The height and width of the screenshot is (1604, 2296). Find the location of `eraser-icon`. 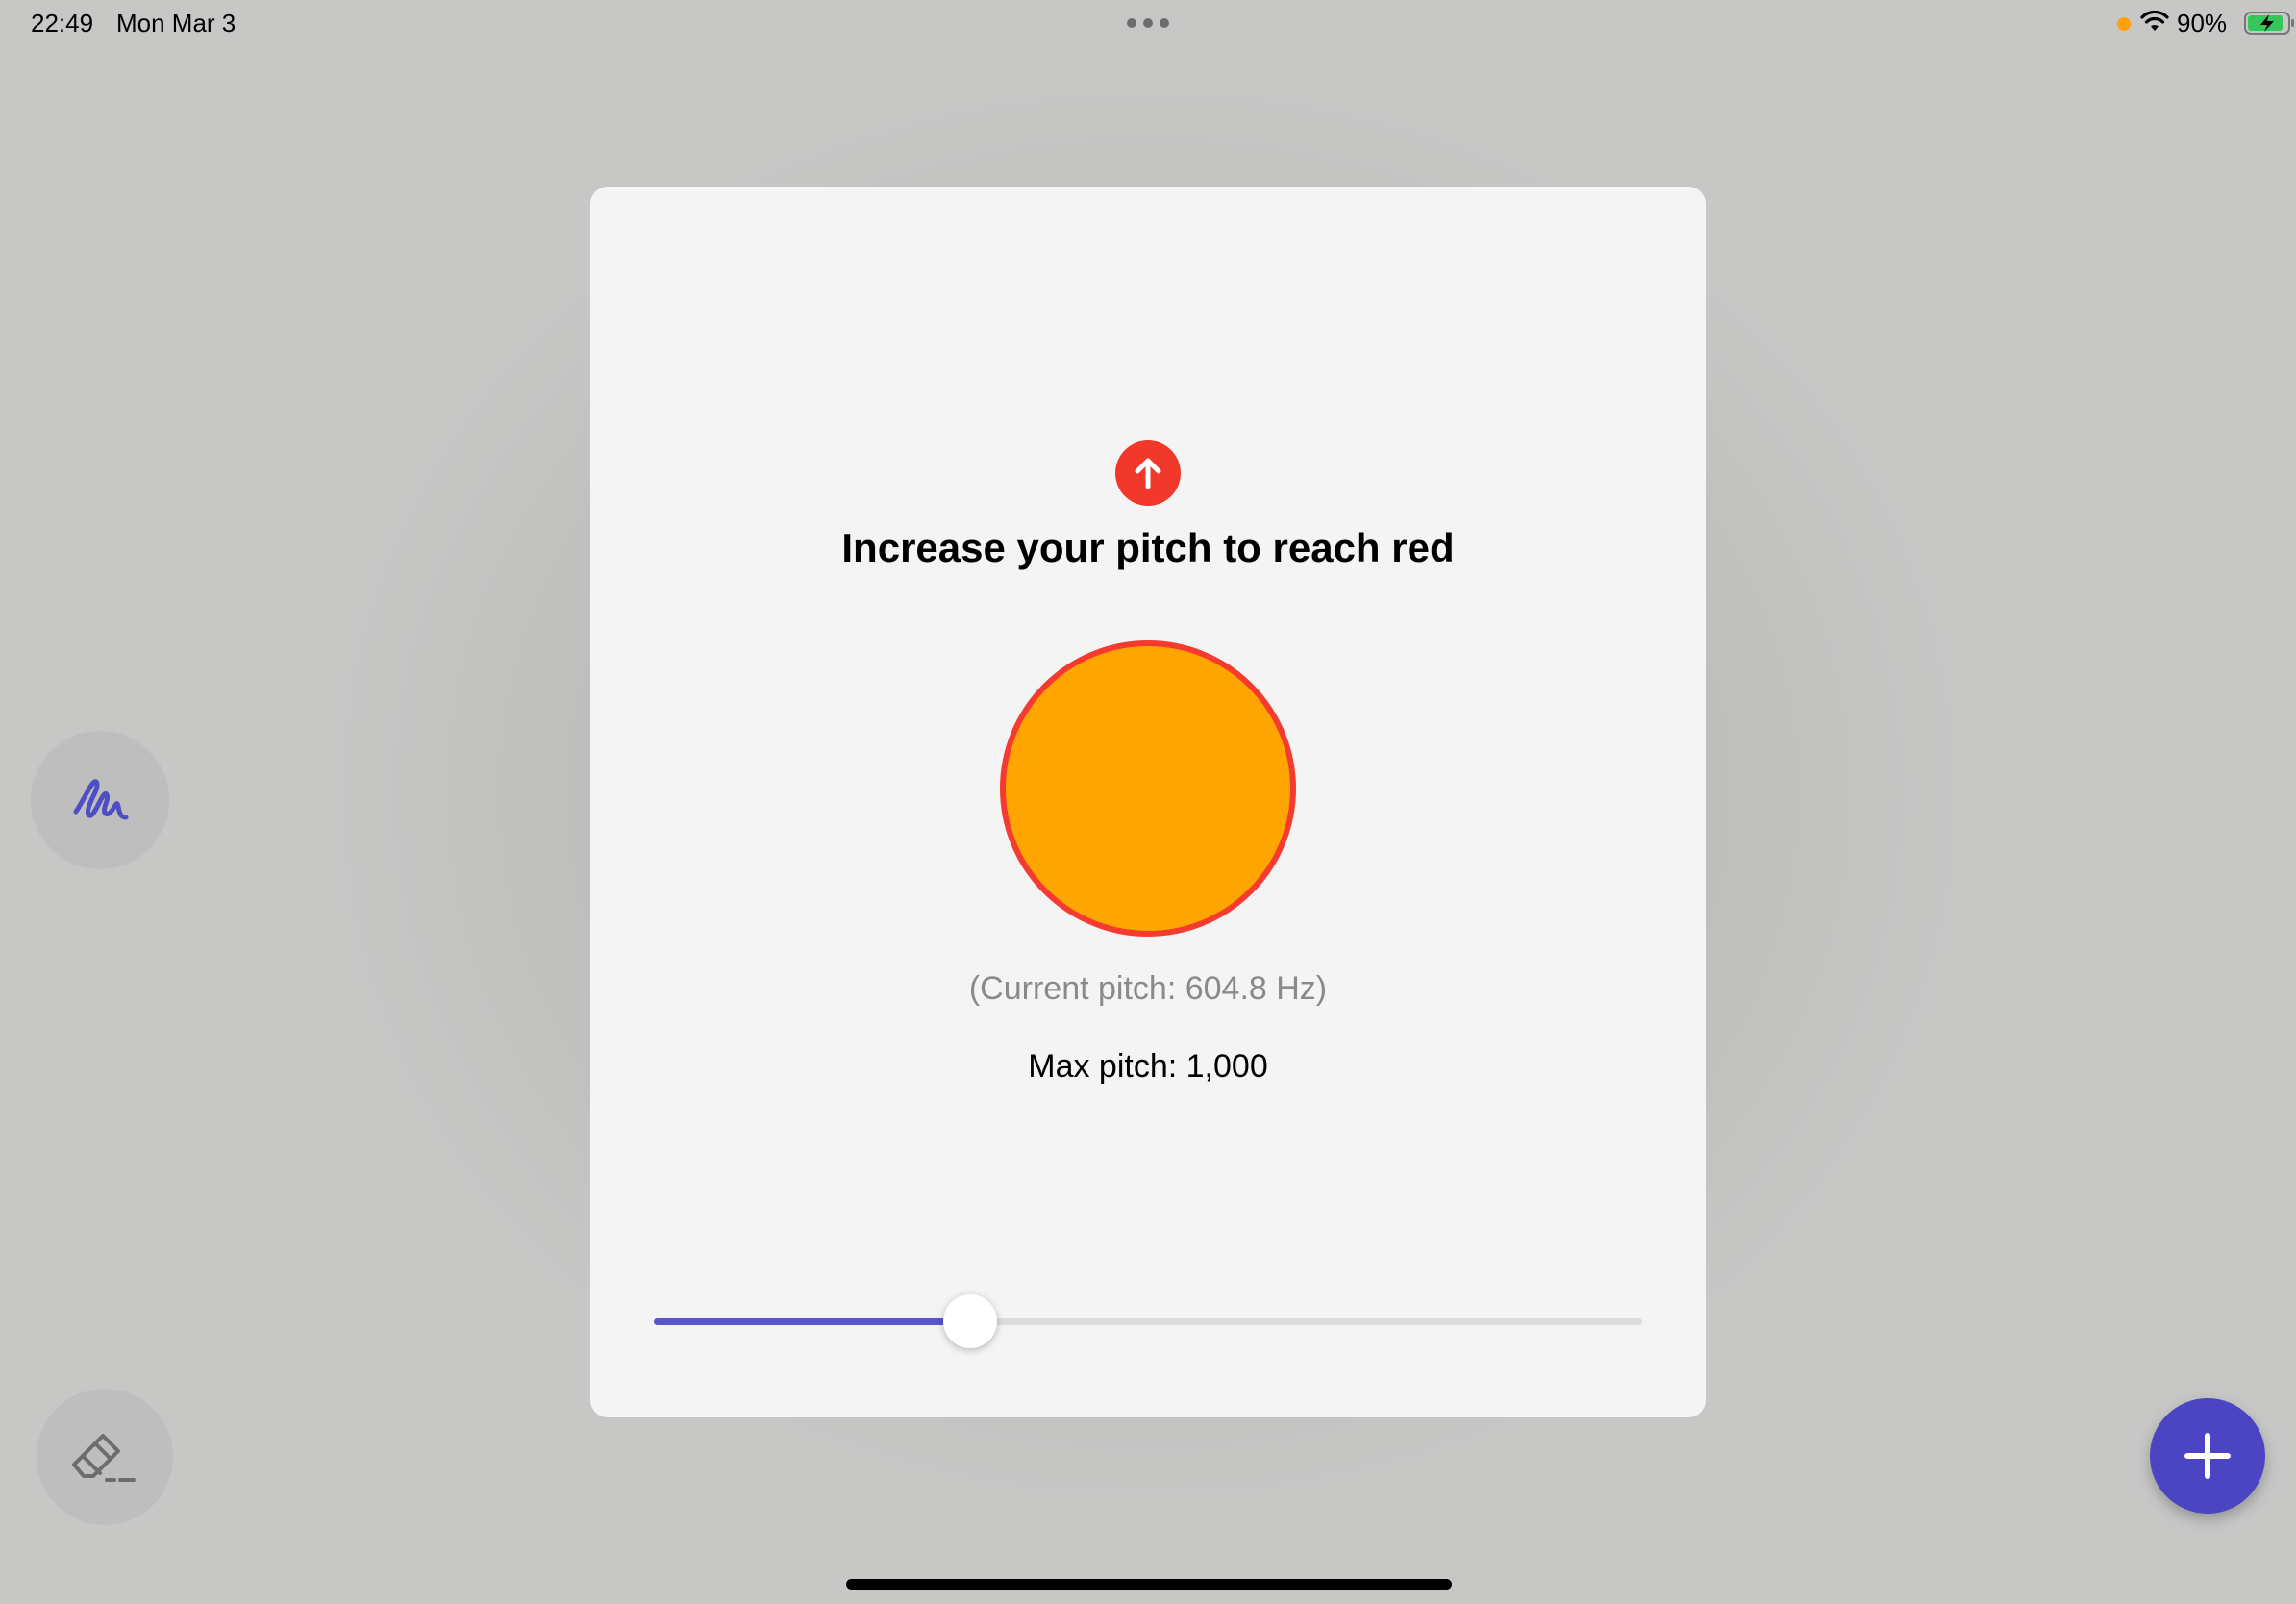

eraser-icon is located at coordinates (104, 1458).